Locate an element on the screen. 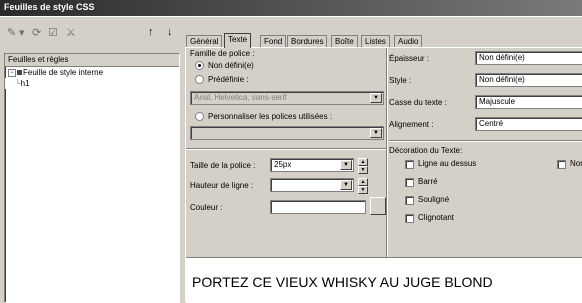  tab-audio: Audio is located at coordinates (408, 41).